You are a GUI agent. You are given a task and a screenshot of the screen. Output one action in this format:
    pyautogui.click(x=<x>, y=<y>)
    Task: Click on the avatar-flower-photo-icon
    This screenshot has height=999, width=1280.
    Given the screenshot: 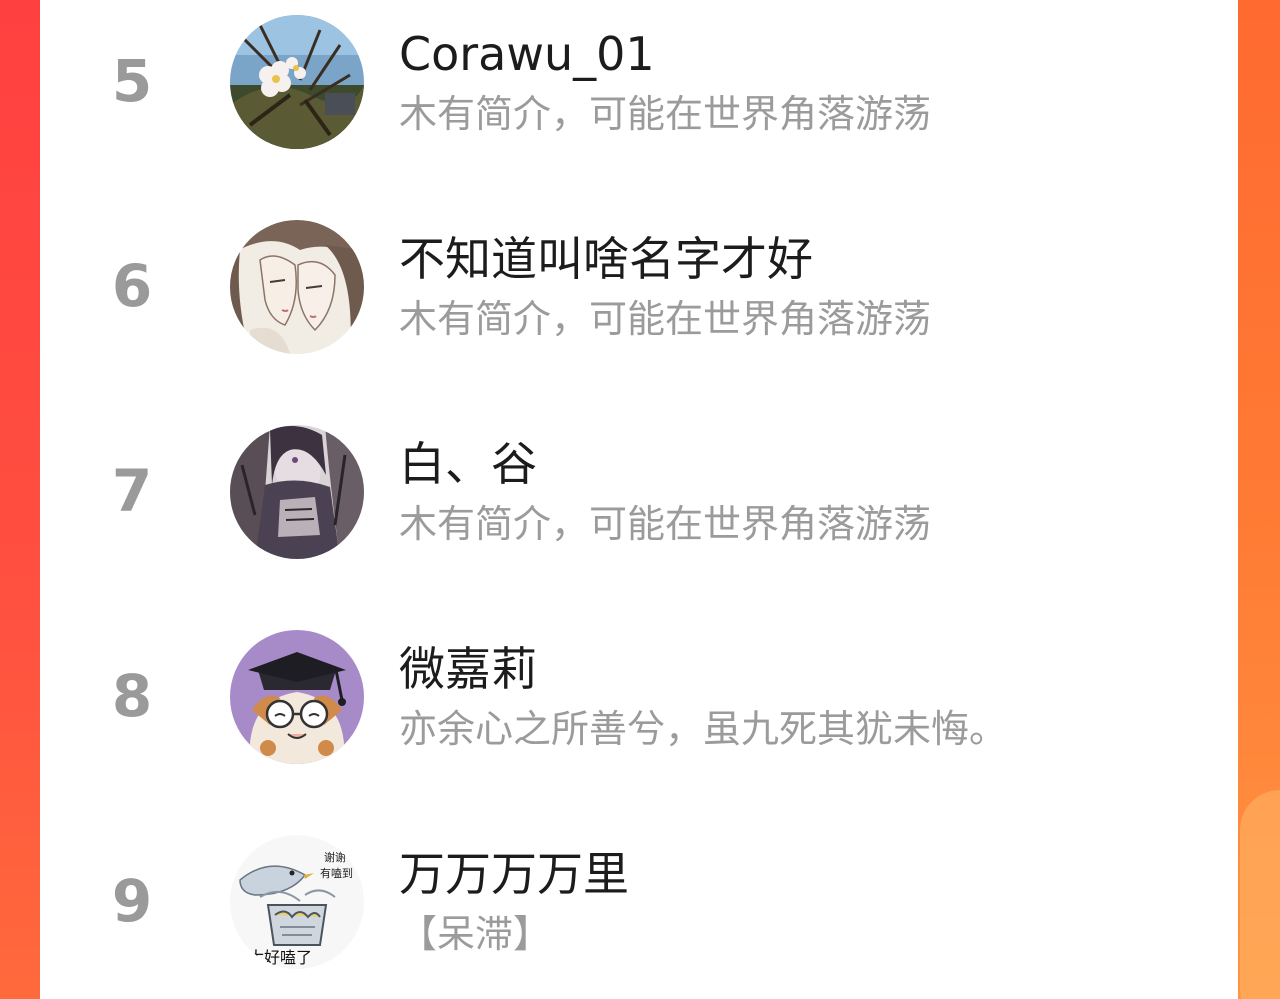 What is the action you would take?
    pyautogui.click(x=297, y=82)
    